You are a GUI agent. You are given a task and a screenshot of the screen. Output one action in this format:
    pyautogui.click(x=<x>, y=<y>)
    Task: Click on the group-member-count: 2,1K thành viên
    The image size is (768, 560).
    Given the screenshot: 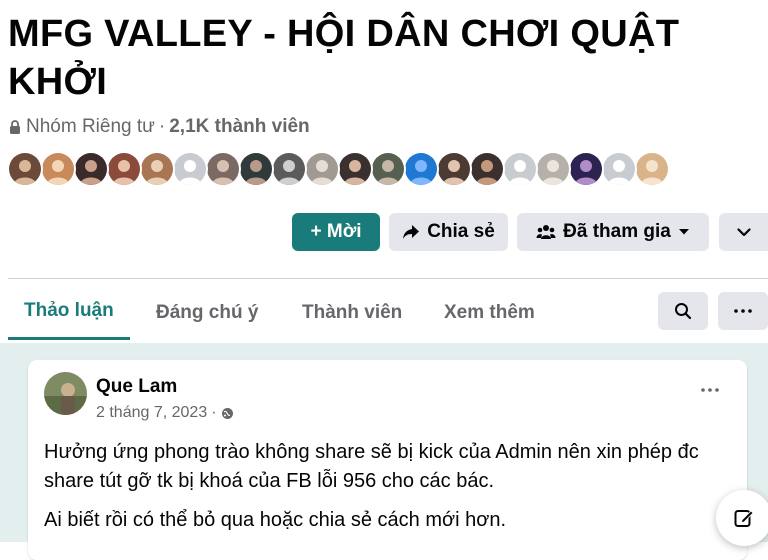 What is the action you would take?
    pyautogui.click(x=239, y=127)
    